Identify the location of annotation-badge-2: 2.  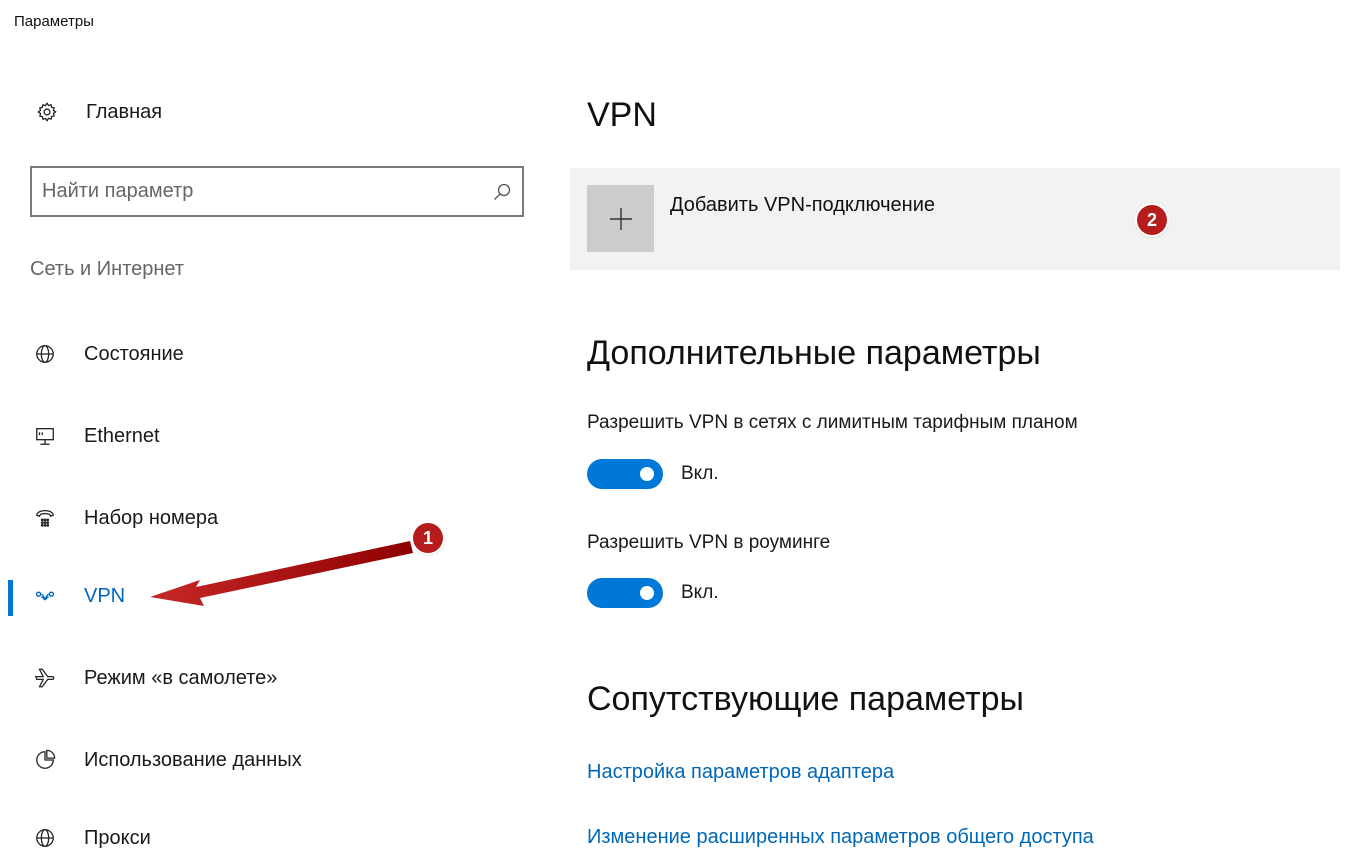
(1152, 220).